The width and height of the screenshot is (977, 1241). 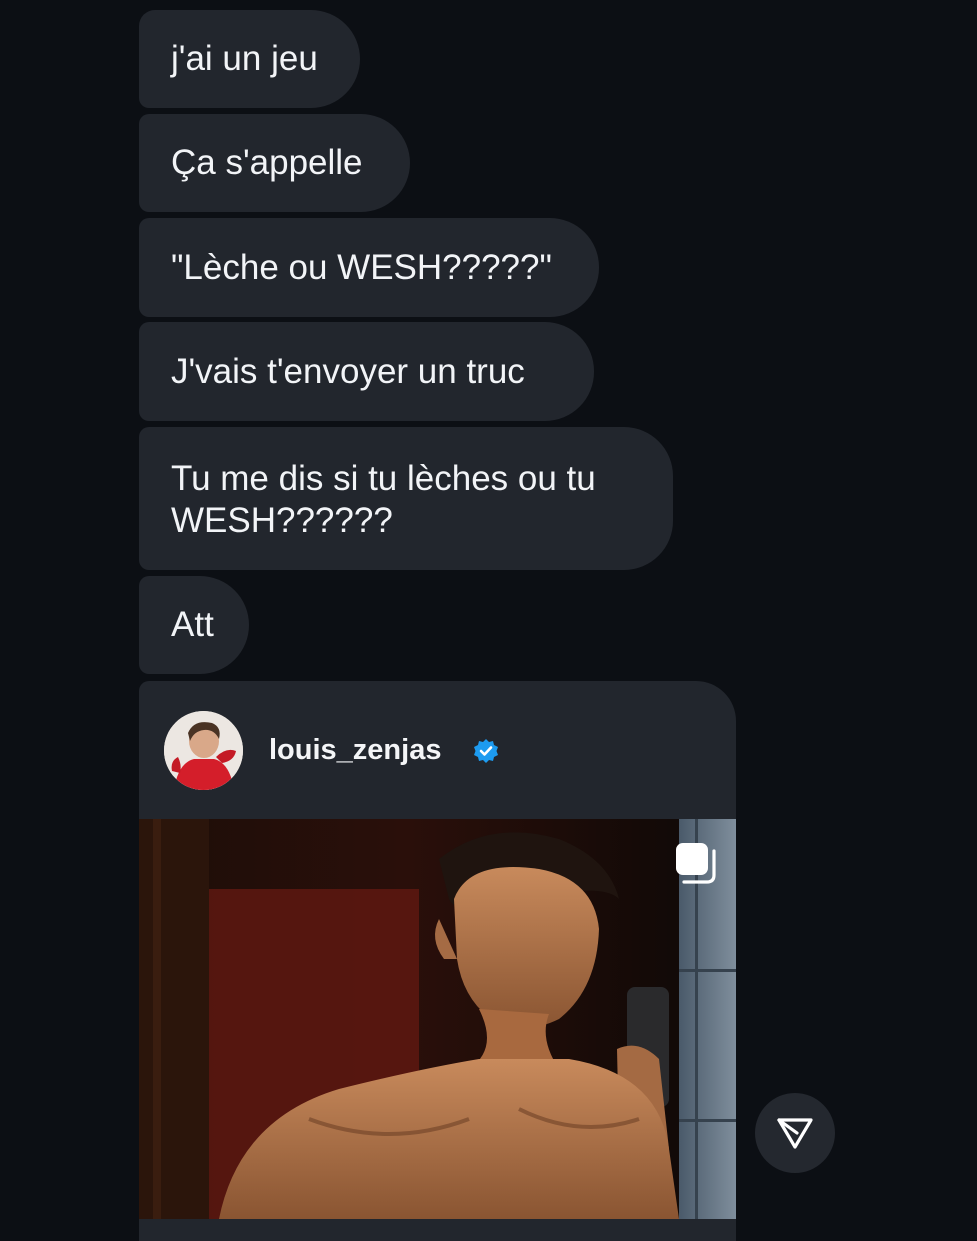 I want to click on message-text: j'ai un jeu, so click(x=244, y=58).